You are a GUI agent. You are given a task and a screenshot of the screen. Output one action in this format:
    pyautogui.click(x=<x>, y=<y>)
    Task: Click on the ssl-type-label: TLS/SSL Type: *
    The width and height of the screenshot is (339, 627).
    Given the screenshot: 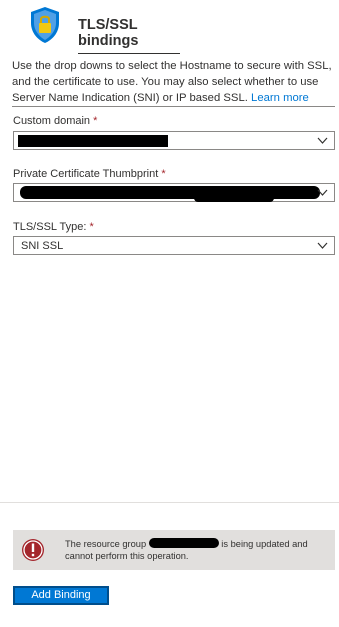 What is the action you would take?
    pyautogui.click(x=53, y=227)
    